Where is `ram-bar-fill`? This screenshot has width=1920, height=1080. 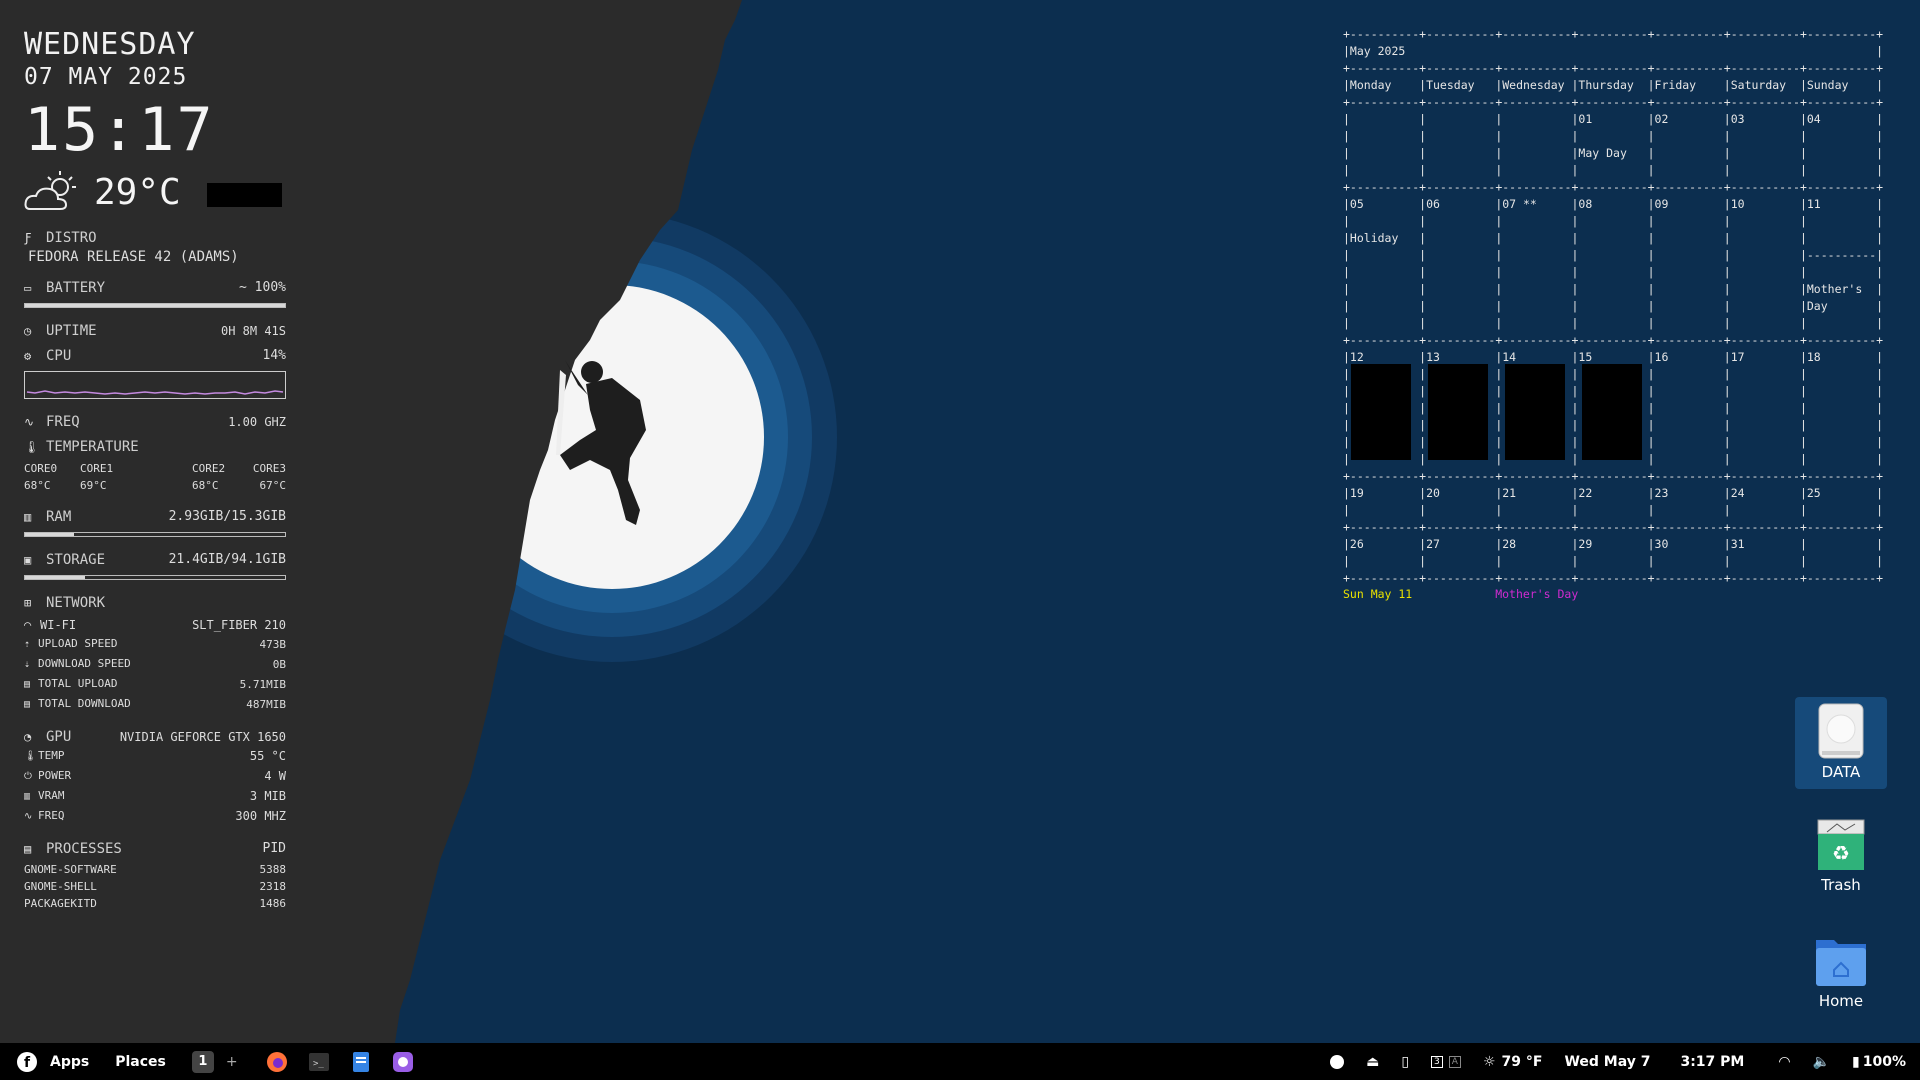
ram-bar-fill is located at coordinates (50, 534).